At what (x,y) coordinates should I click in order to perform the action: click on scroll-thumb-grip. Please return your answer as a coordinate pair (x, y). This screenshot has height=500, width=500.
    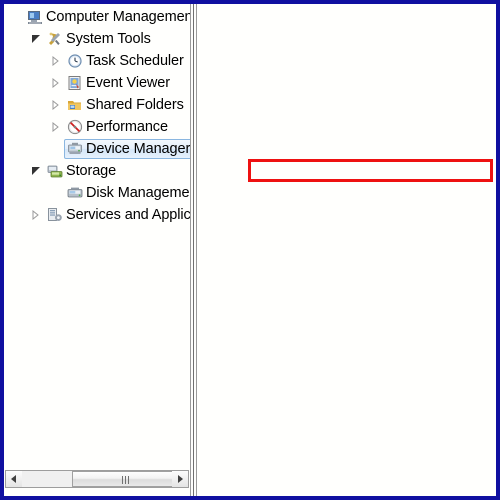
    Looking at the image, I should click on (125, 480).